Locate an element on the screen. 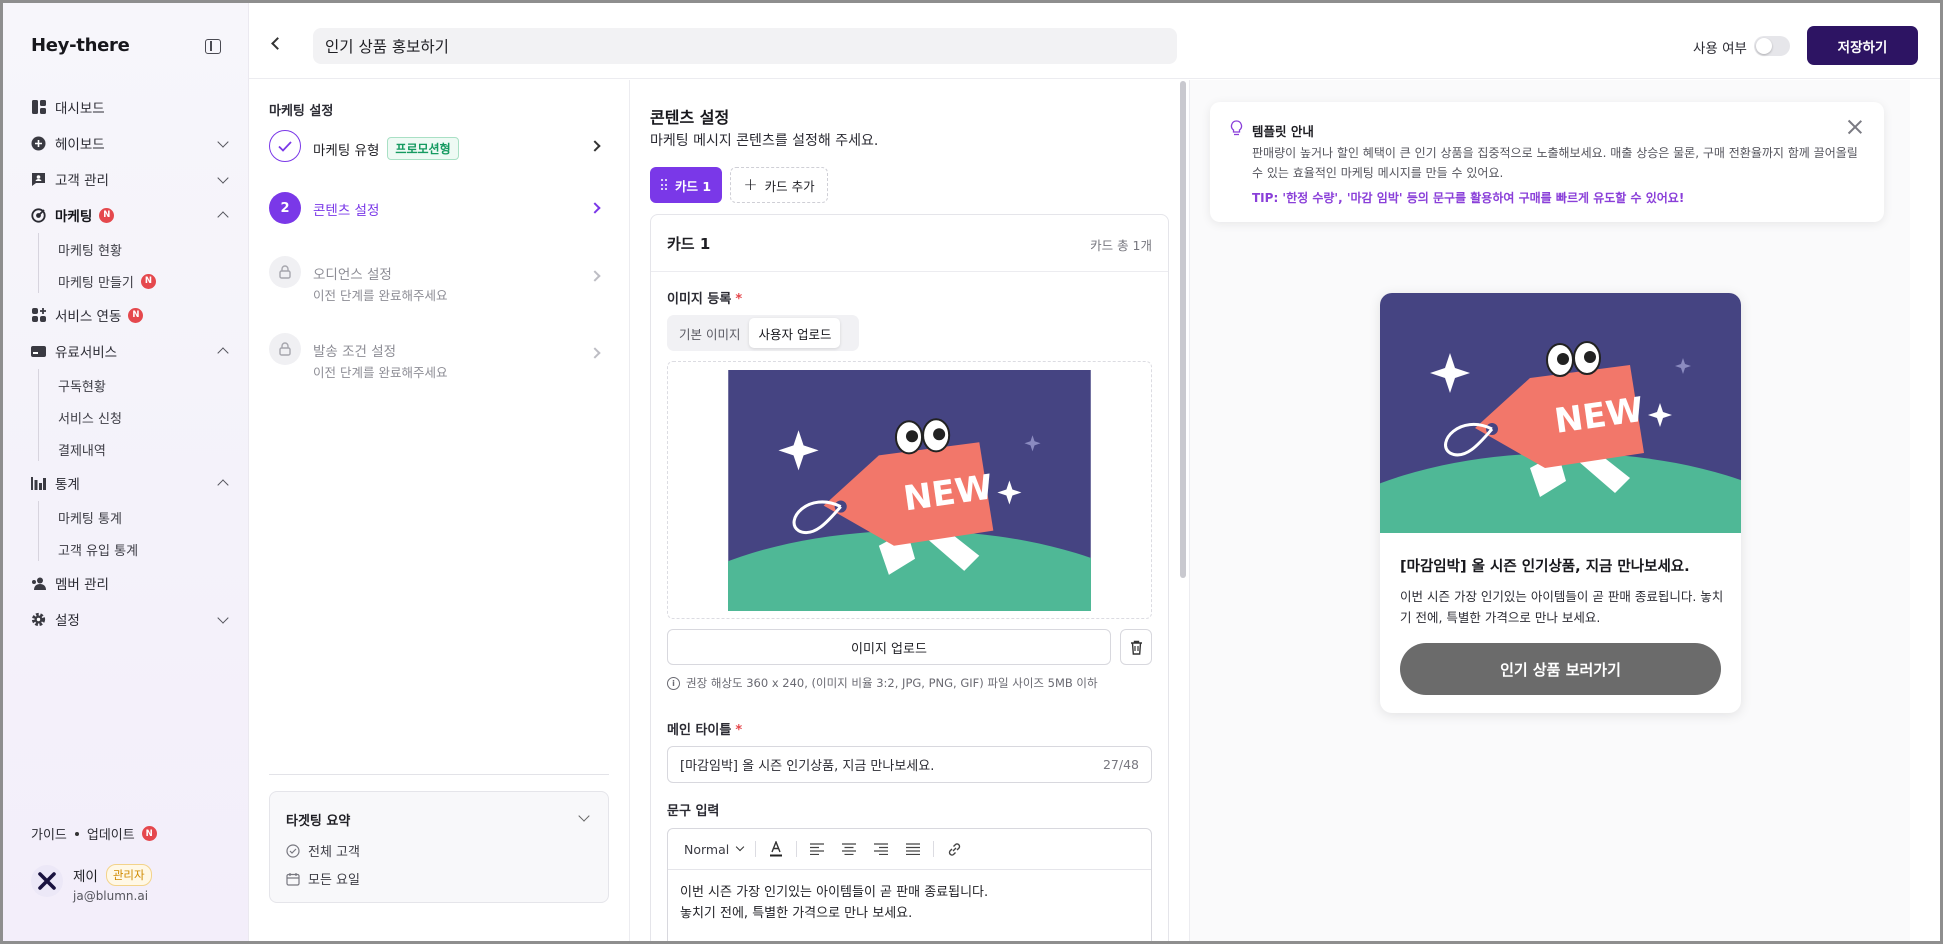  sidebar-subitem-inflow-stats: 고객 유입 통계 is located at coordinates (129, 549).